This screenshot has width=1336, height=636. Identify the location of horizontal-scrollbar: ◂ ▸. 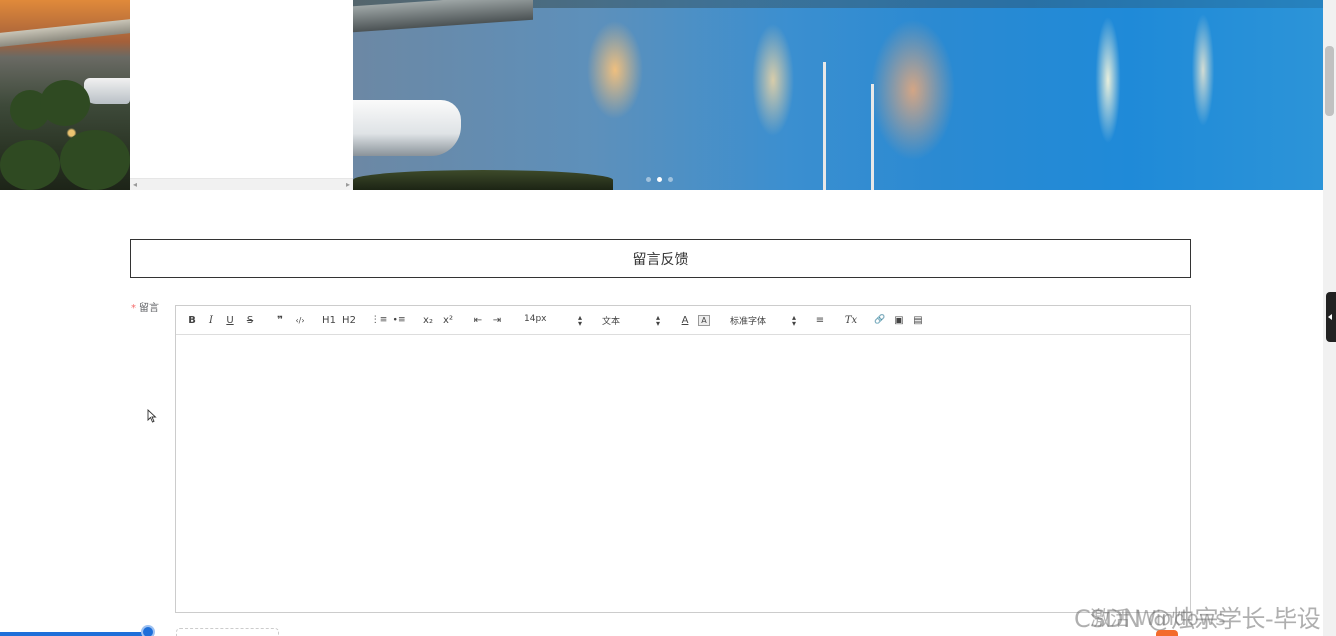
(241, 184).